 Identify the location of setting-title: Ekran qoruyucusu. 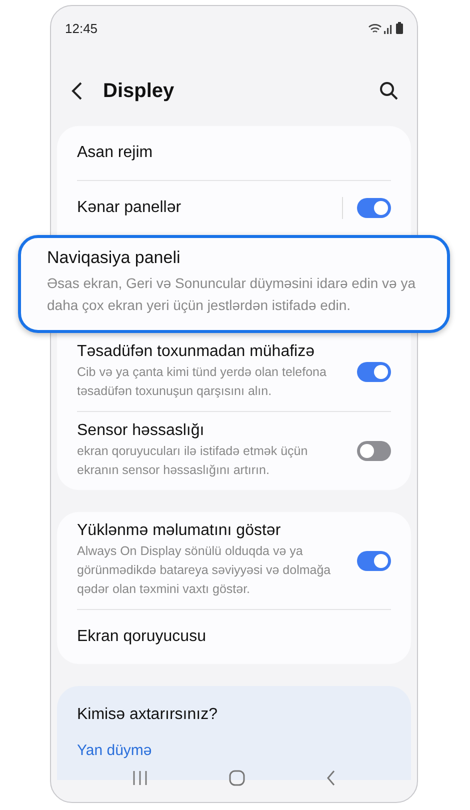
(234, 637).